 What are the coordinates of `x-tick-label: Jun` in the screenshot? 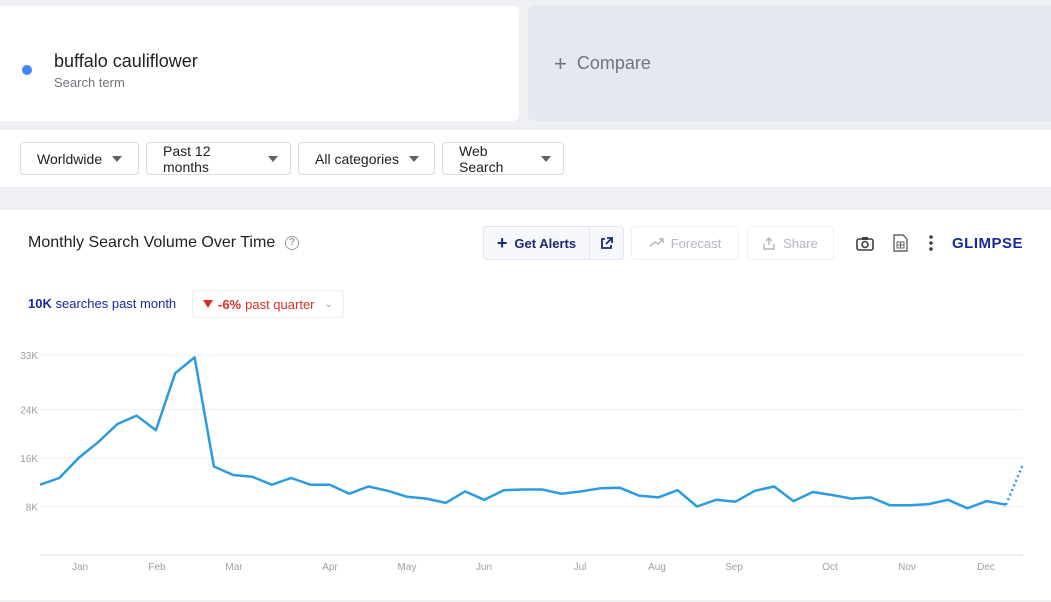 It's located at (484, 567).